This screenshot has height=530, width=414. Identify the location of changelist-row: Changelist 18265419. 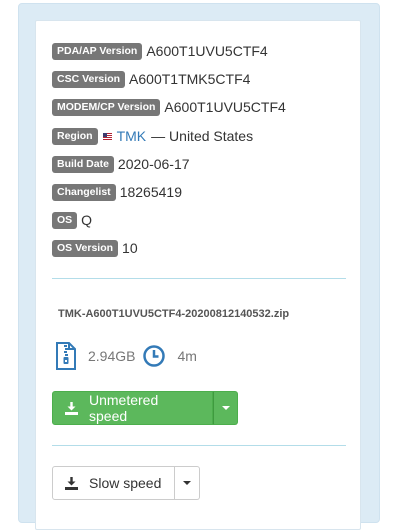
(117, 192).